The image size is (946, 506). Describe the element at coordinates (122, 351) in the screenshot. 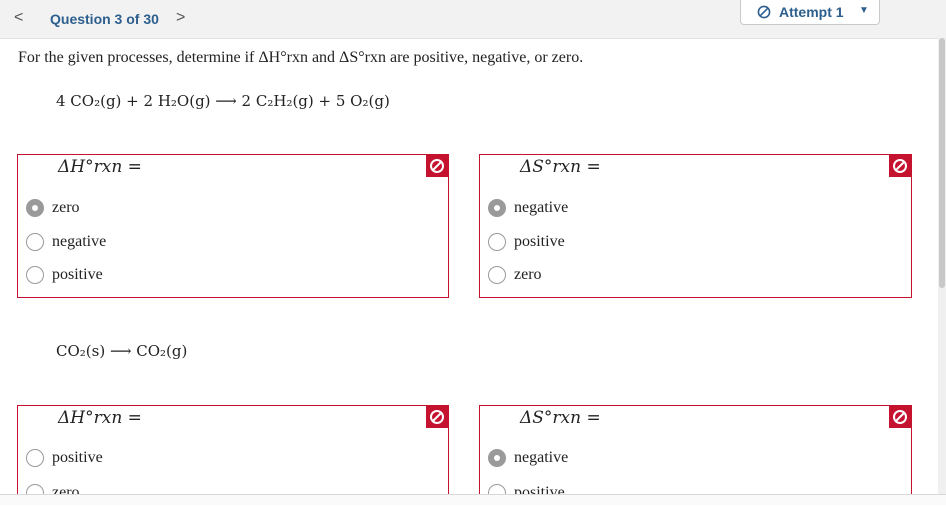

I see `reaction-equation-2: CO₂(s) ⟶ CO₂(g)` at that location.